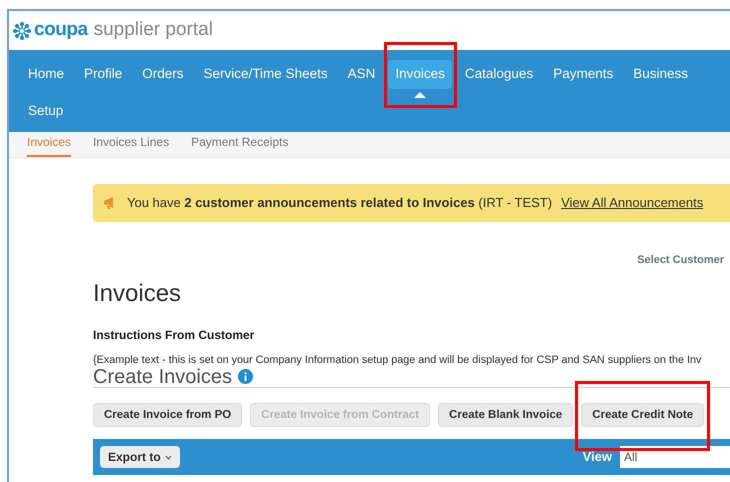  Describe the element at coordinates (131, 145) in the screenshot. I see `sub-tab: Invoices Lines` at that location.